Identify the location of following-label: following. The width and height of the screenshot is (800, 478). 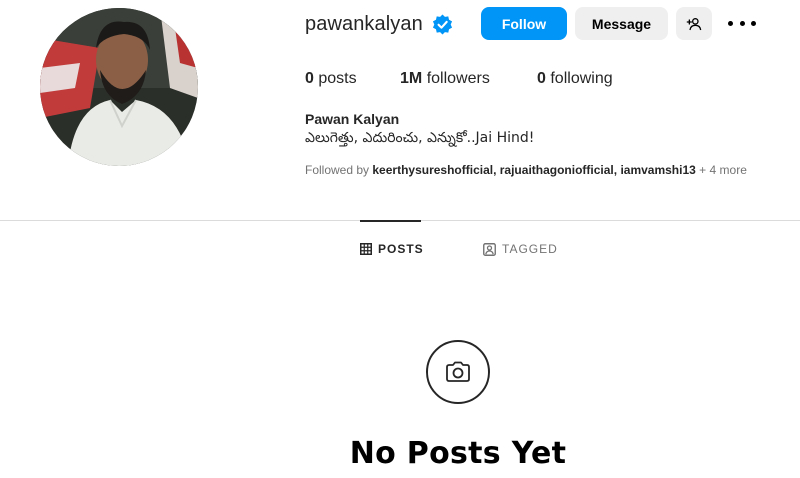
(581, 78).